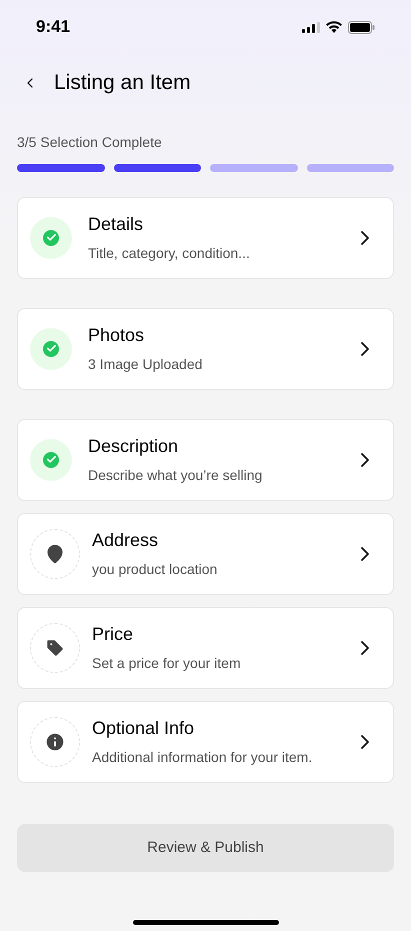 The height and width of the screenshot is (931, 411). Describe the element at coordinates (117, 335) in the screenshot. I see `step-title: Photos` at that location.